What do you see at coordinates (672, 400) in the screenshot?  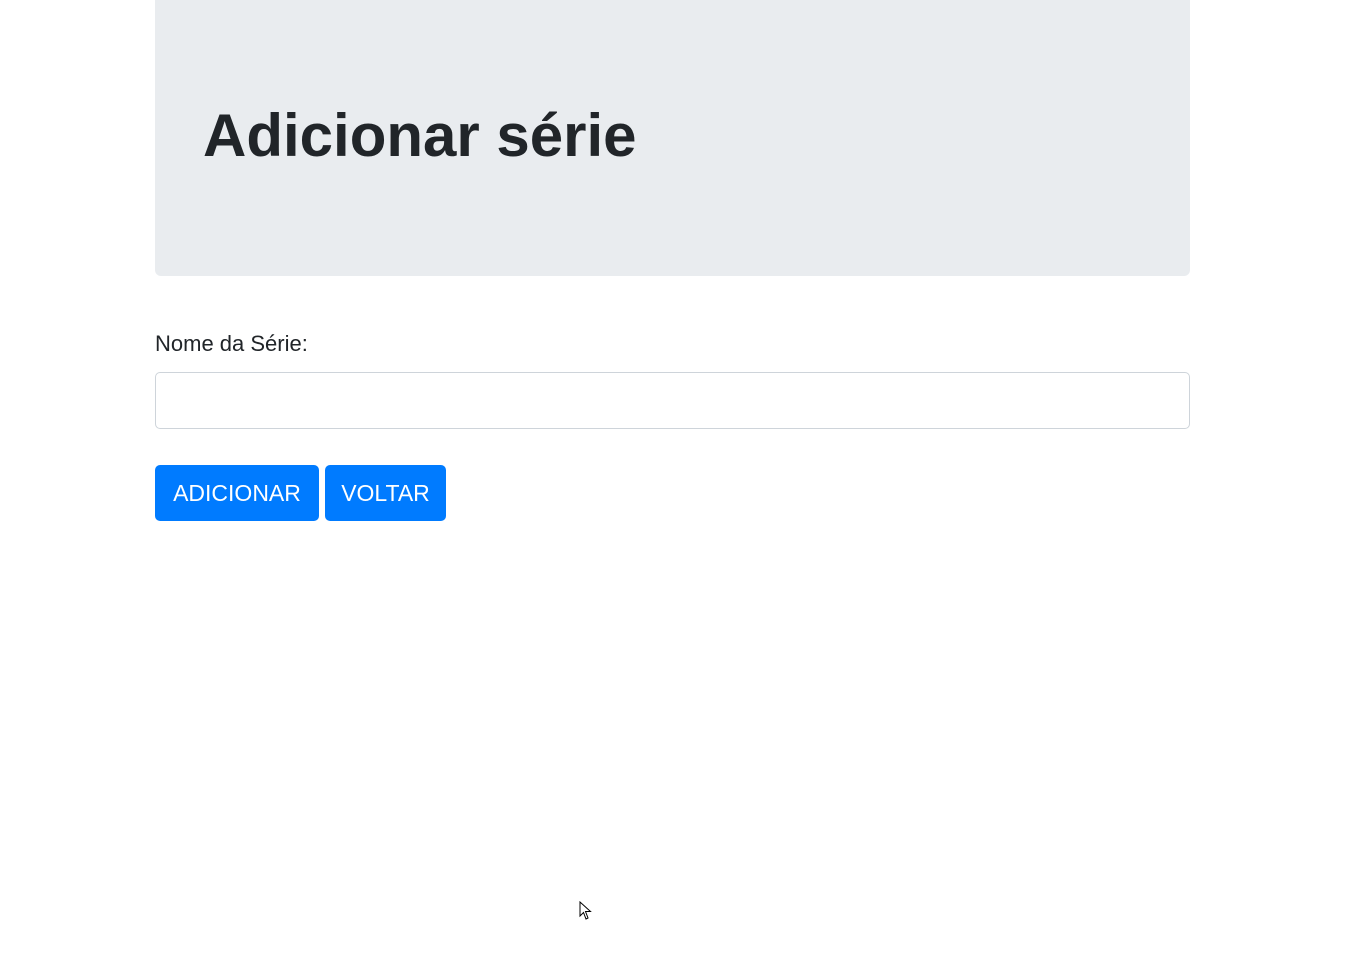 I see `series-name-input` at bounding box center [672, 400].